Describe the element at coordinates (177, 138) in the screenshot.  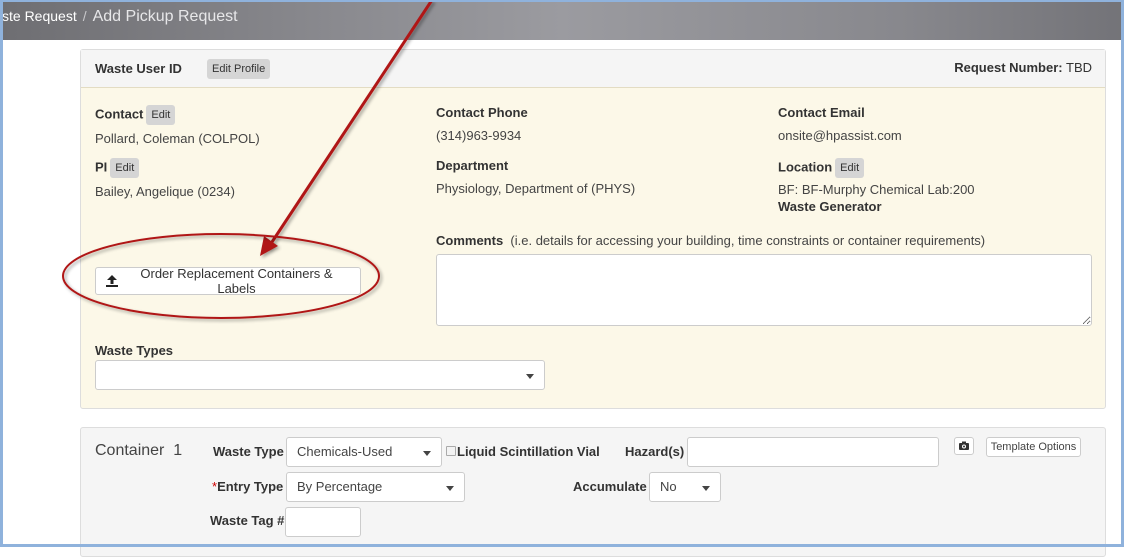
I see `contact-value: Pollard, Coleman (COLPOL)` at that location.